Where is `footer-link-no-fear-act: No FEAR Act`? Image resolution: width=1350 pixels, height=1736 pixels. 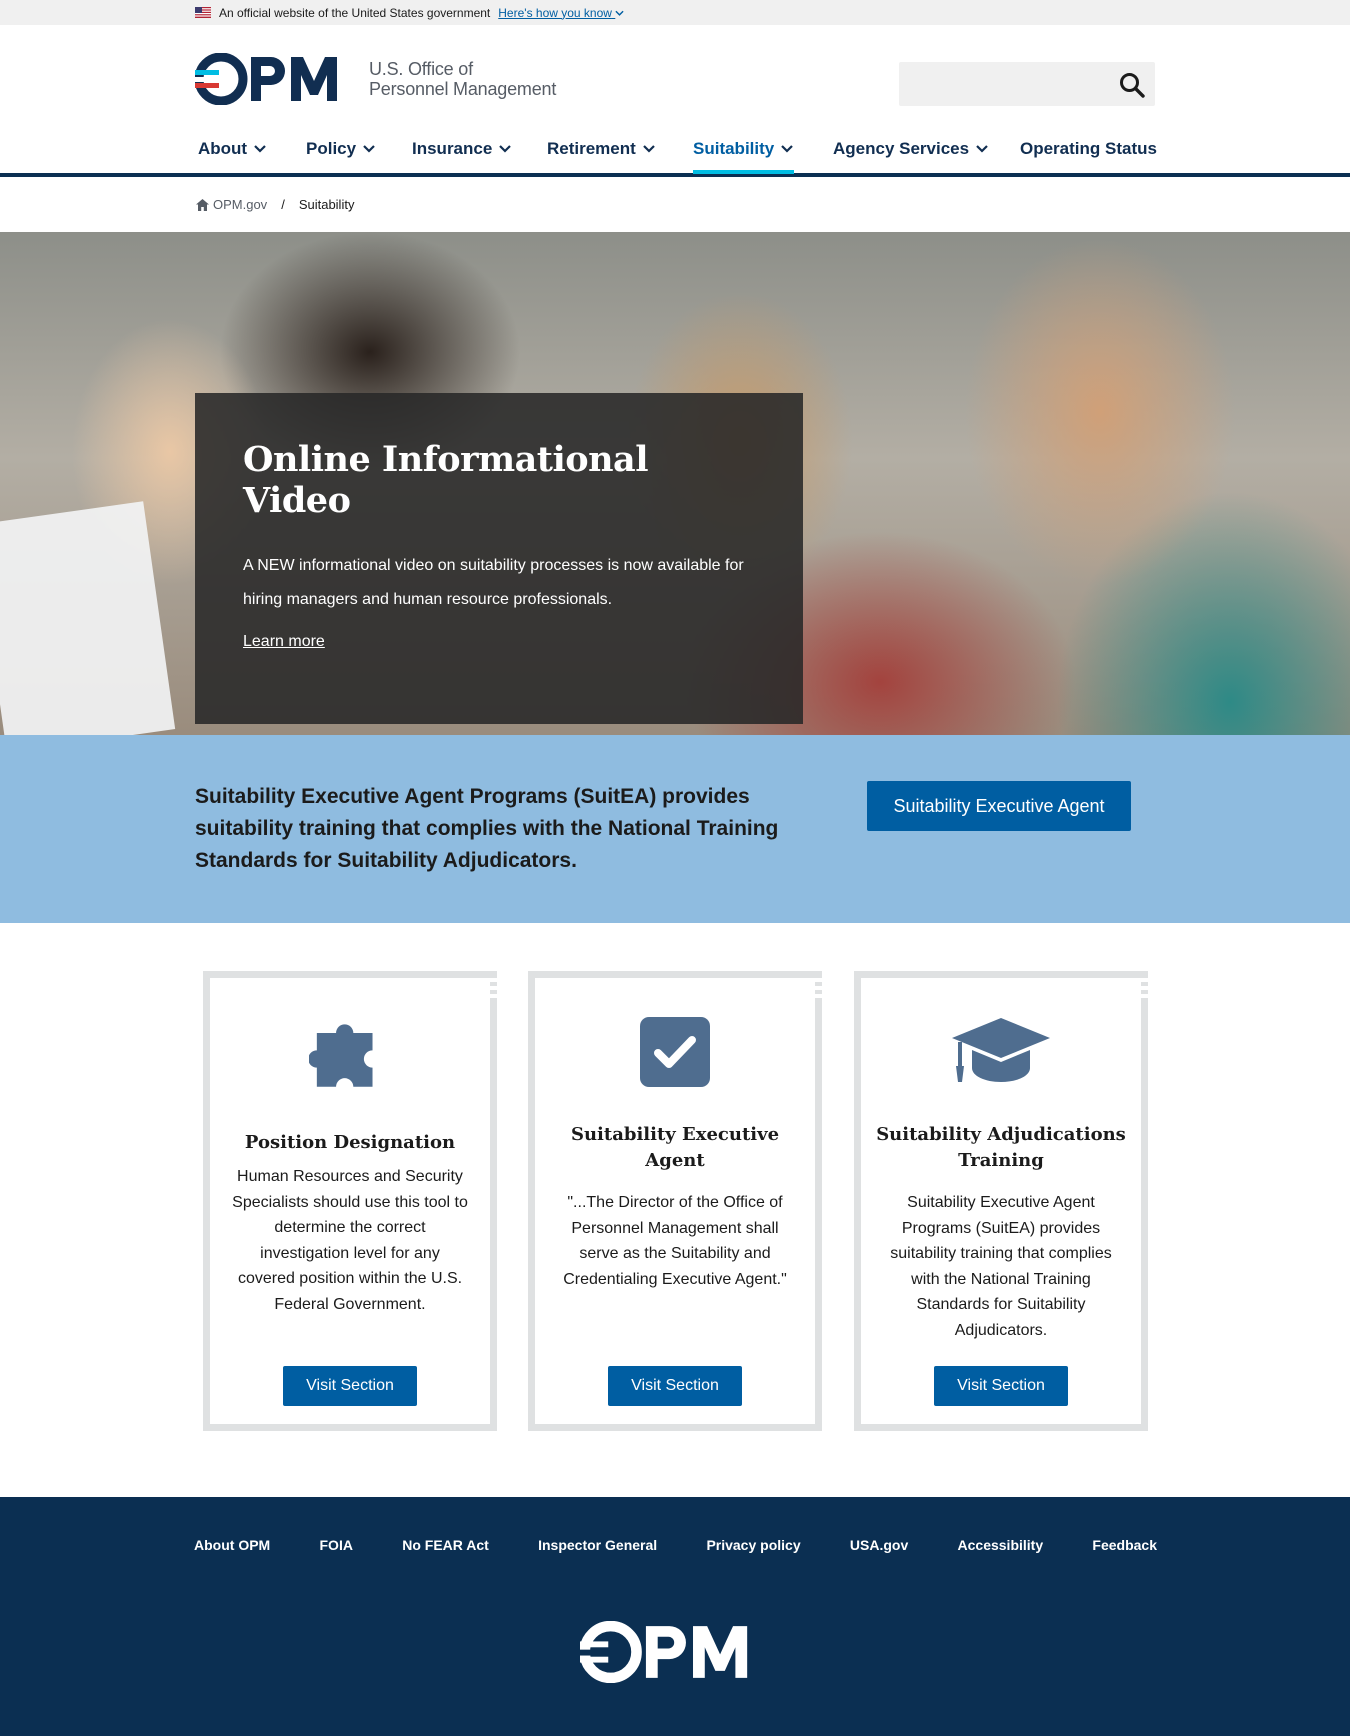
footer-link-no-fear-act: No FEAR Act is located at coordinates (445, 1545).